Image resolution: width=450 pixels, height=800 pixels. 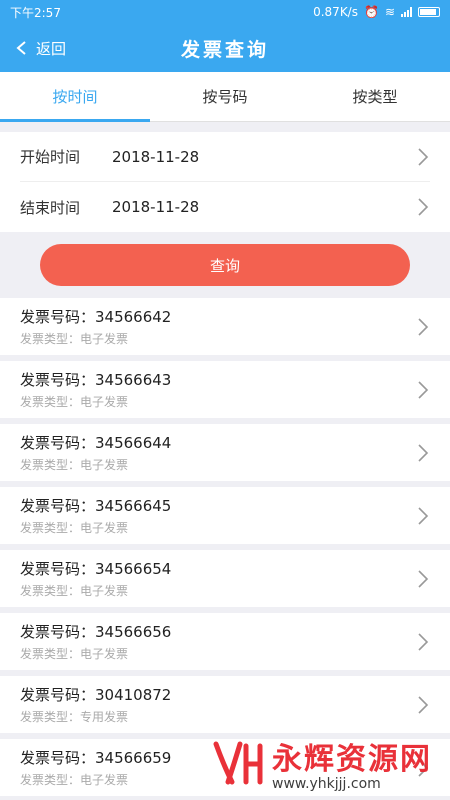 I want to click on invoice-number: 发票号码：34566645, so click(x=96, y=506).